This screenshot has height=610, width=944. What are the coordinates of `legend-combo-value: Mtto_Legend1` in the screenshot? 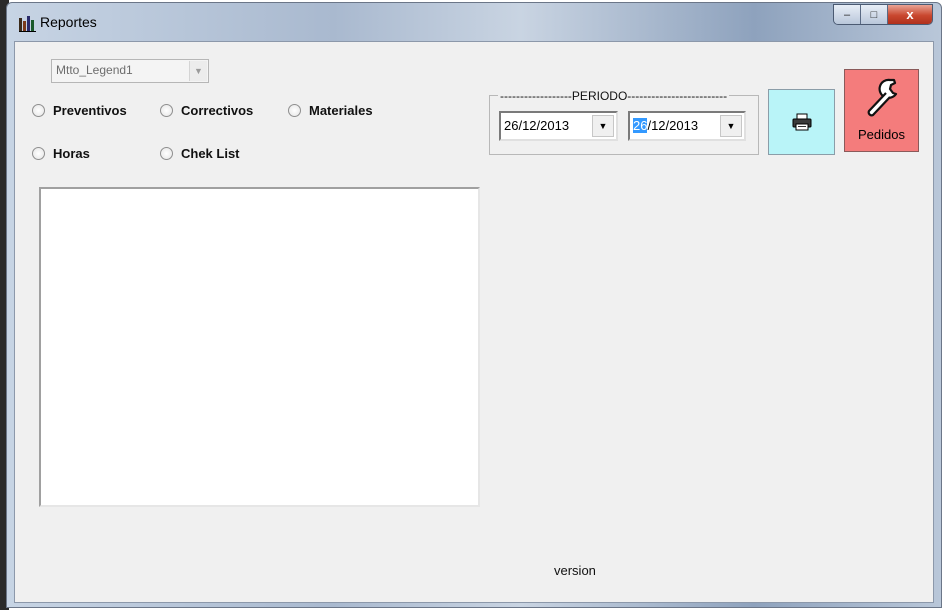 It's located at (94, 70).